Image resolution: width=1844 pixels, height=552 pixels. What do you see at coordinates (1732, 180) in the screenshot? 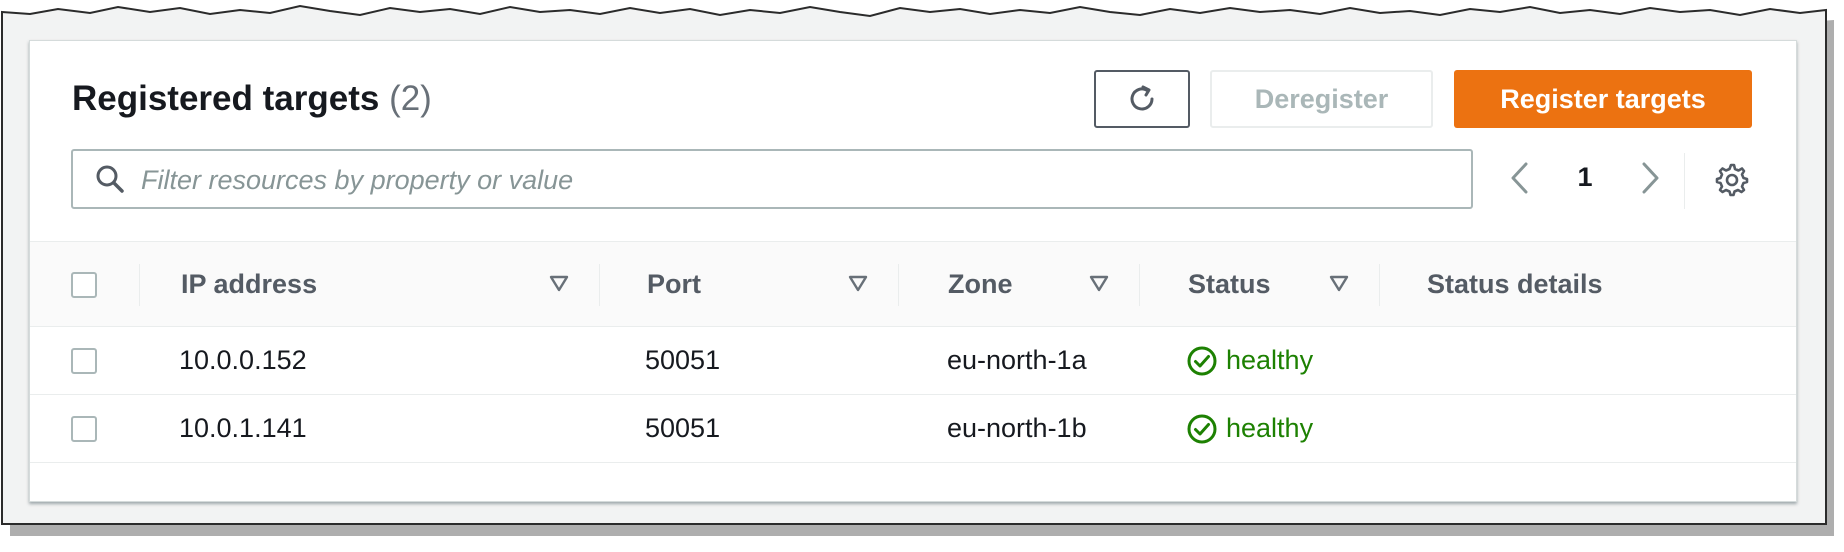
I see `gear-icon` at bounding box center [1732, 180].